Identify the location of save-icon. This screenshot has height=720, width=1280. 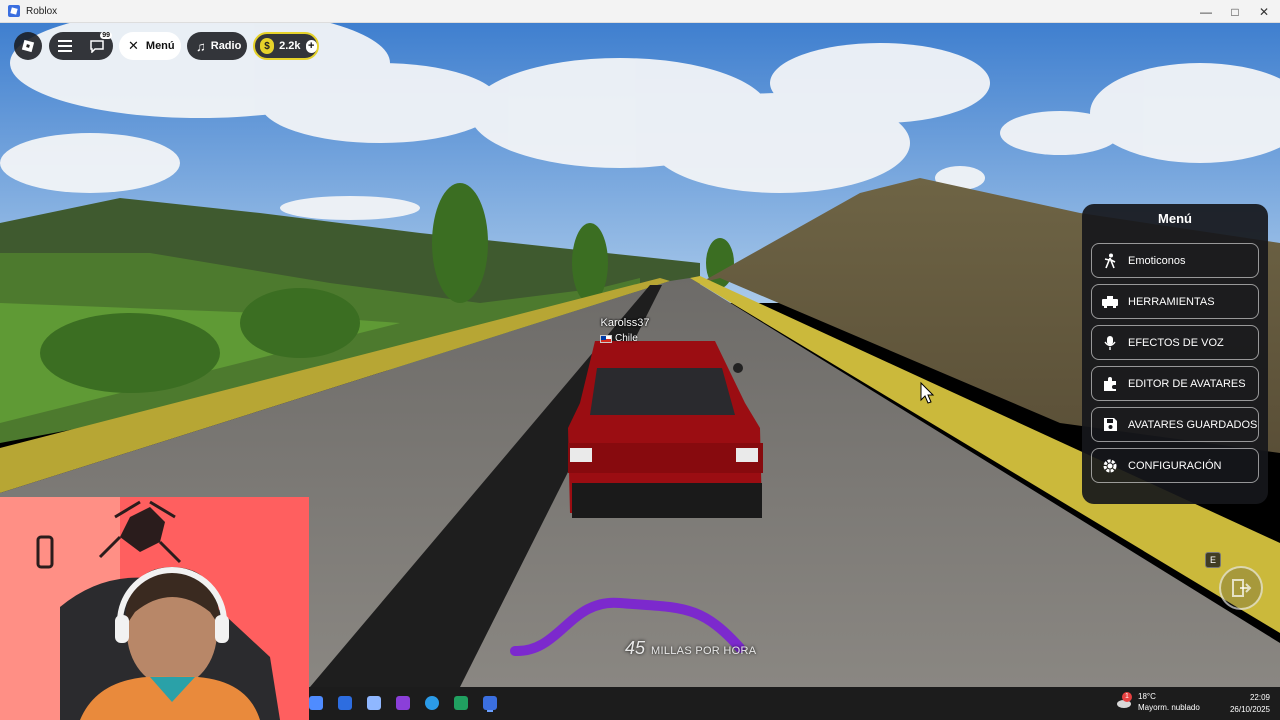
(1110, 424).